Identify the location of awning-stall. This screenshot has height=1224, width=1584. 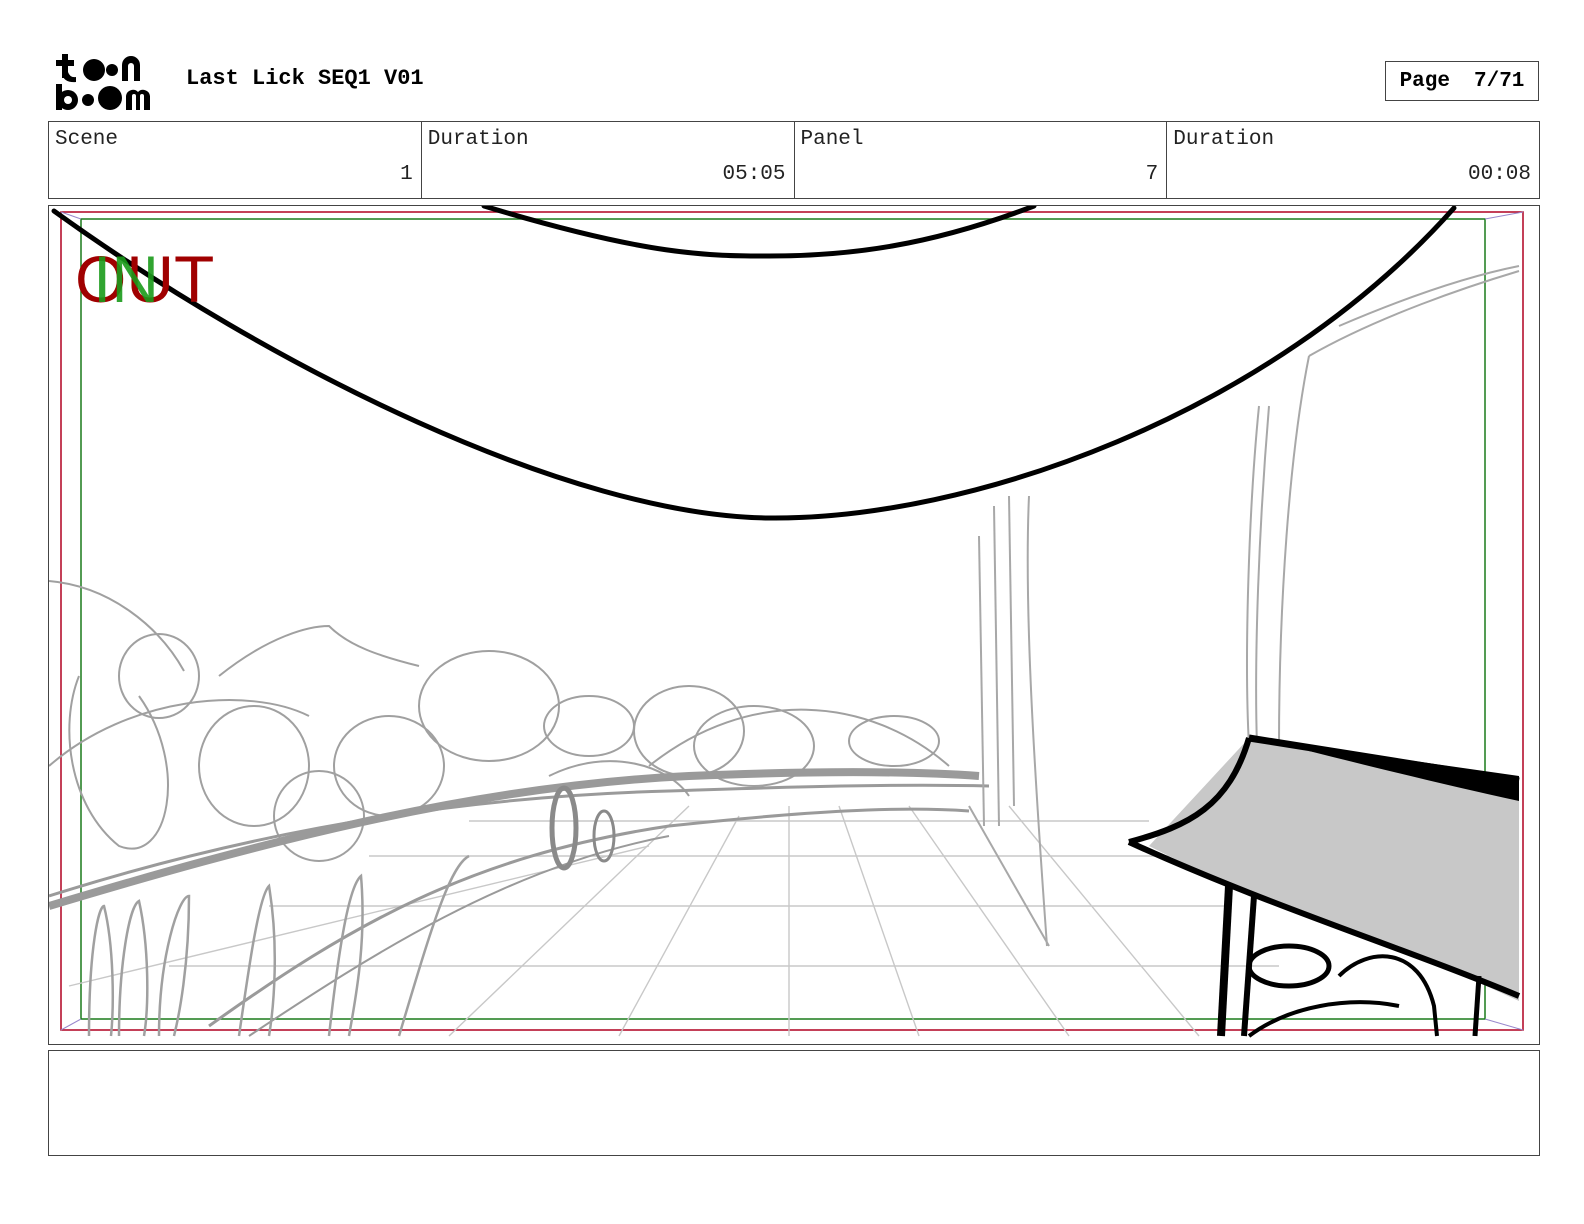
(1324, 886).